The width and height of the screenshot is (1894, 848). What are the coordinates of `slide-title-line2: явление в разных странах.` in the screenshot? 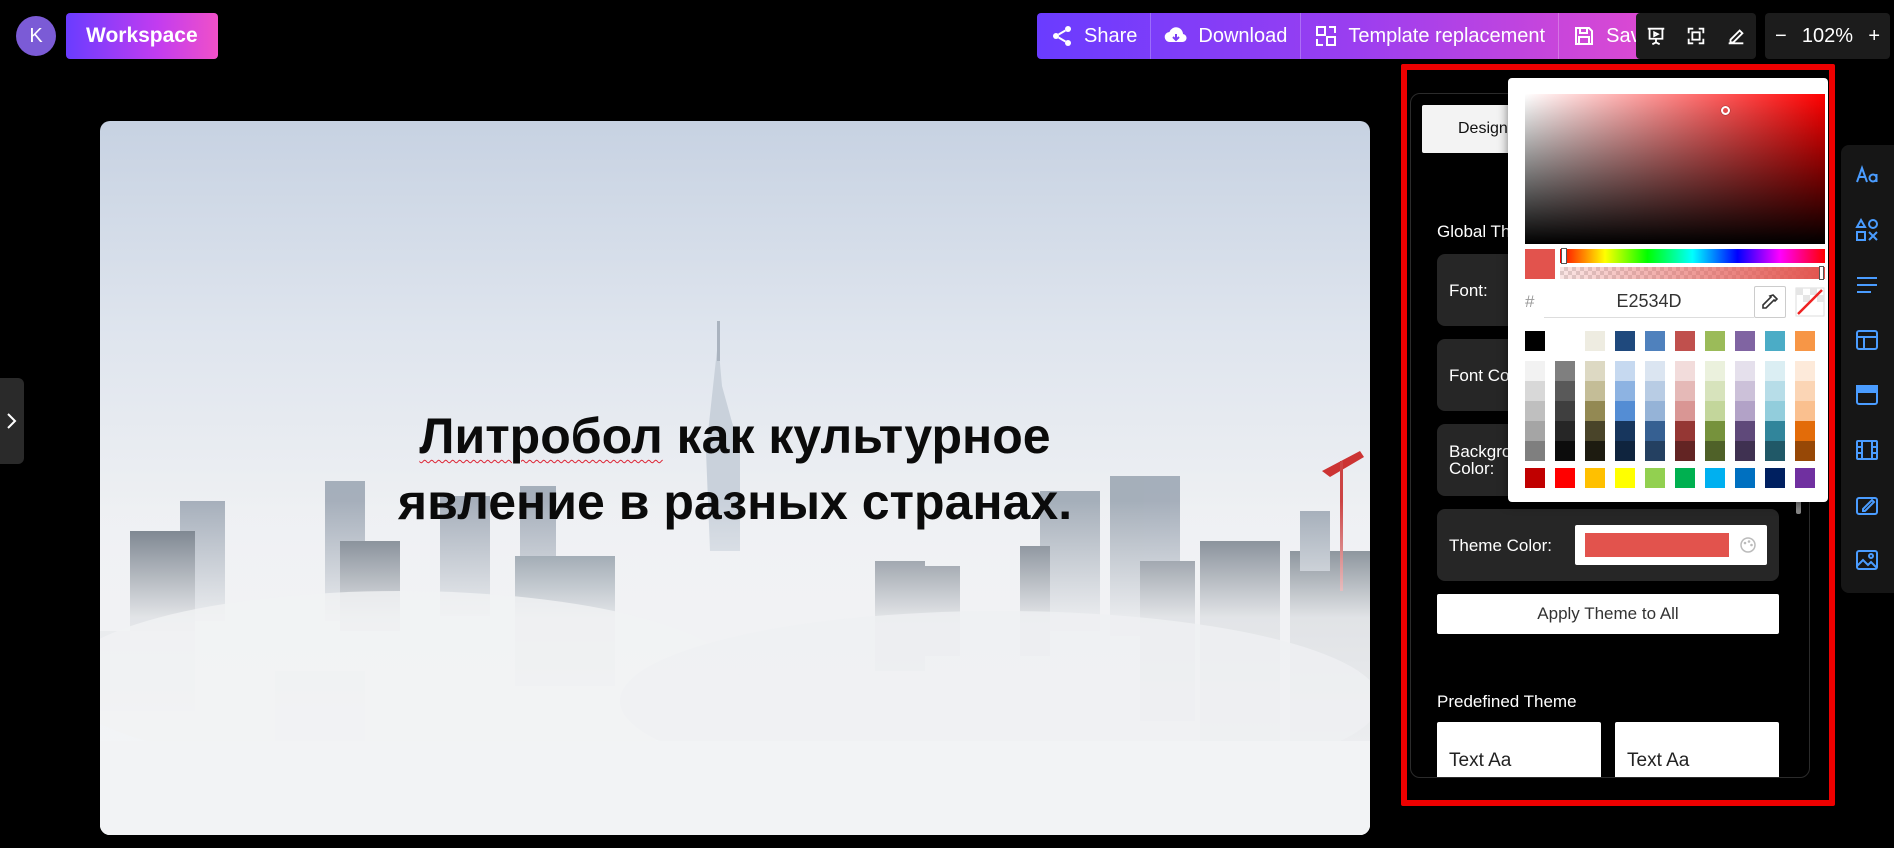 It's located at (735, 502).